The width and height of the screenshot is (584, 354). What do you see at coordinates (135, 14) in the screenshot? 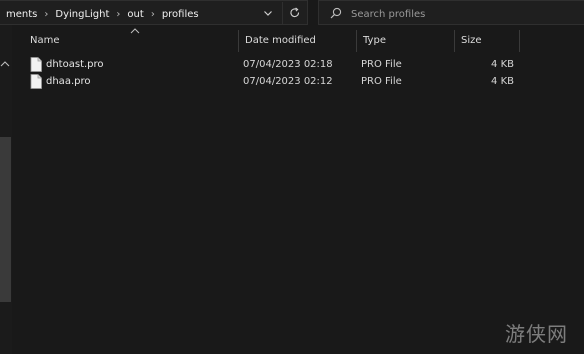
I see `breadcrumb-item-out: out` at bounding box center [135, 14].